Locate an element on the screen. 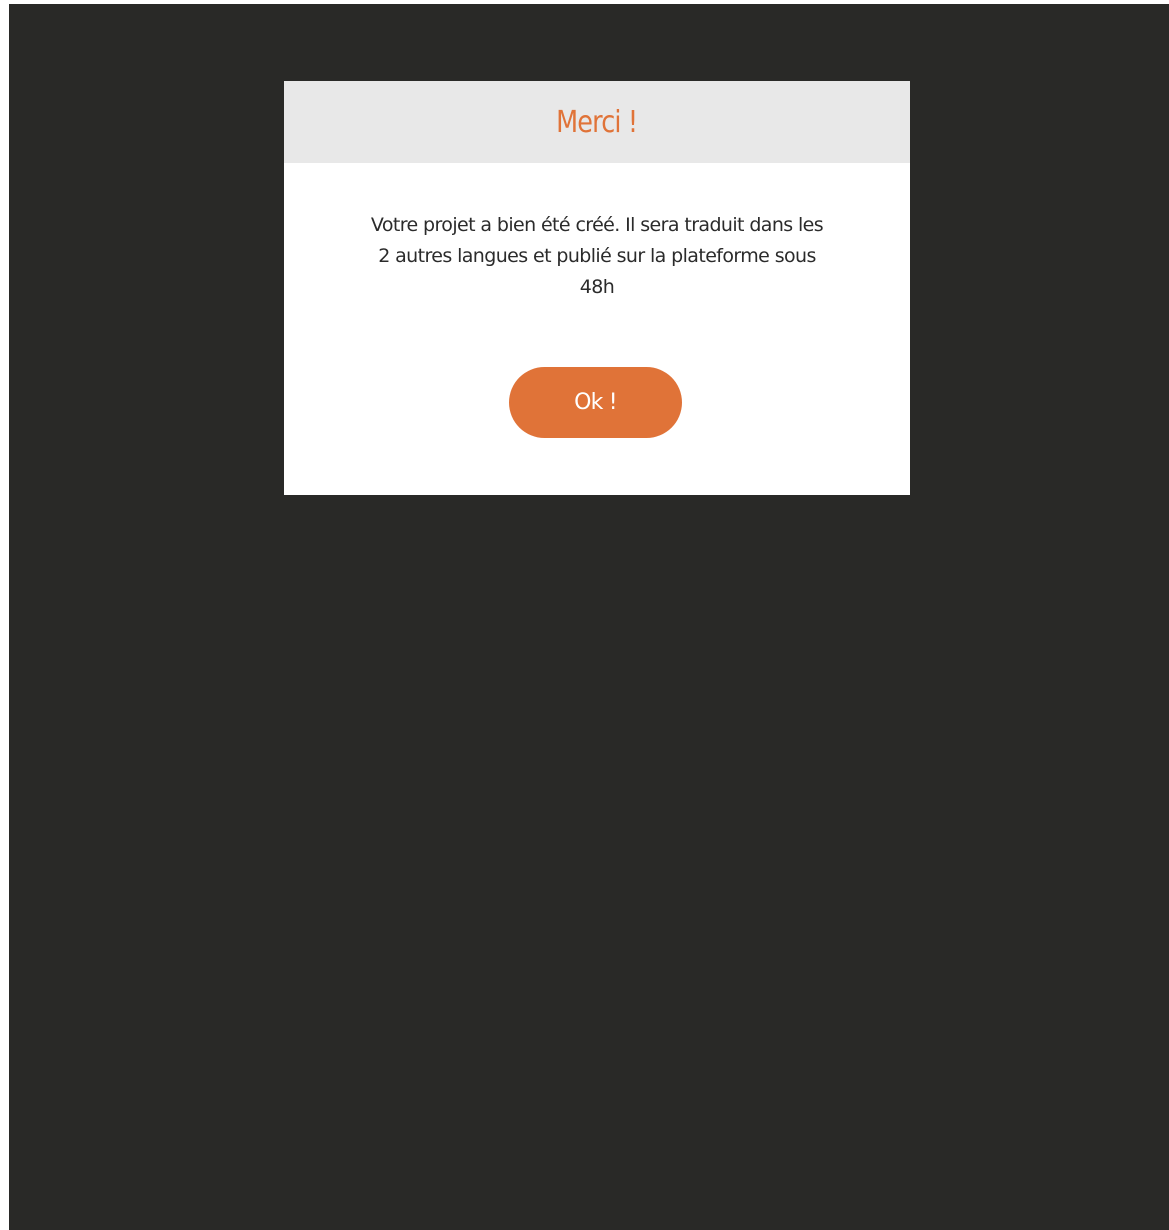 This screenshot has width=1169, height=1230. ok-button: Ok ! is located at coordinates (595, 402).